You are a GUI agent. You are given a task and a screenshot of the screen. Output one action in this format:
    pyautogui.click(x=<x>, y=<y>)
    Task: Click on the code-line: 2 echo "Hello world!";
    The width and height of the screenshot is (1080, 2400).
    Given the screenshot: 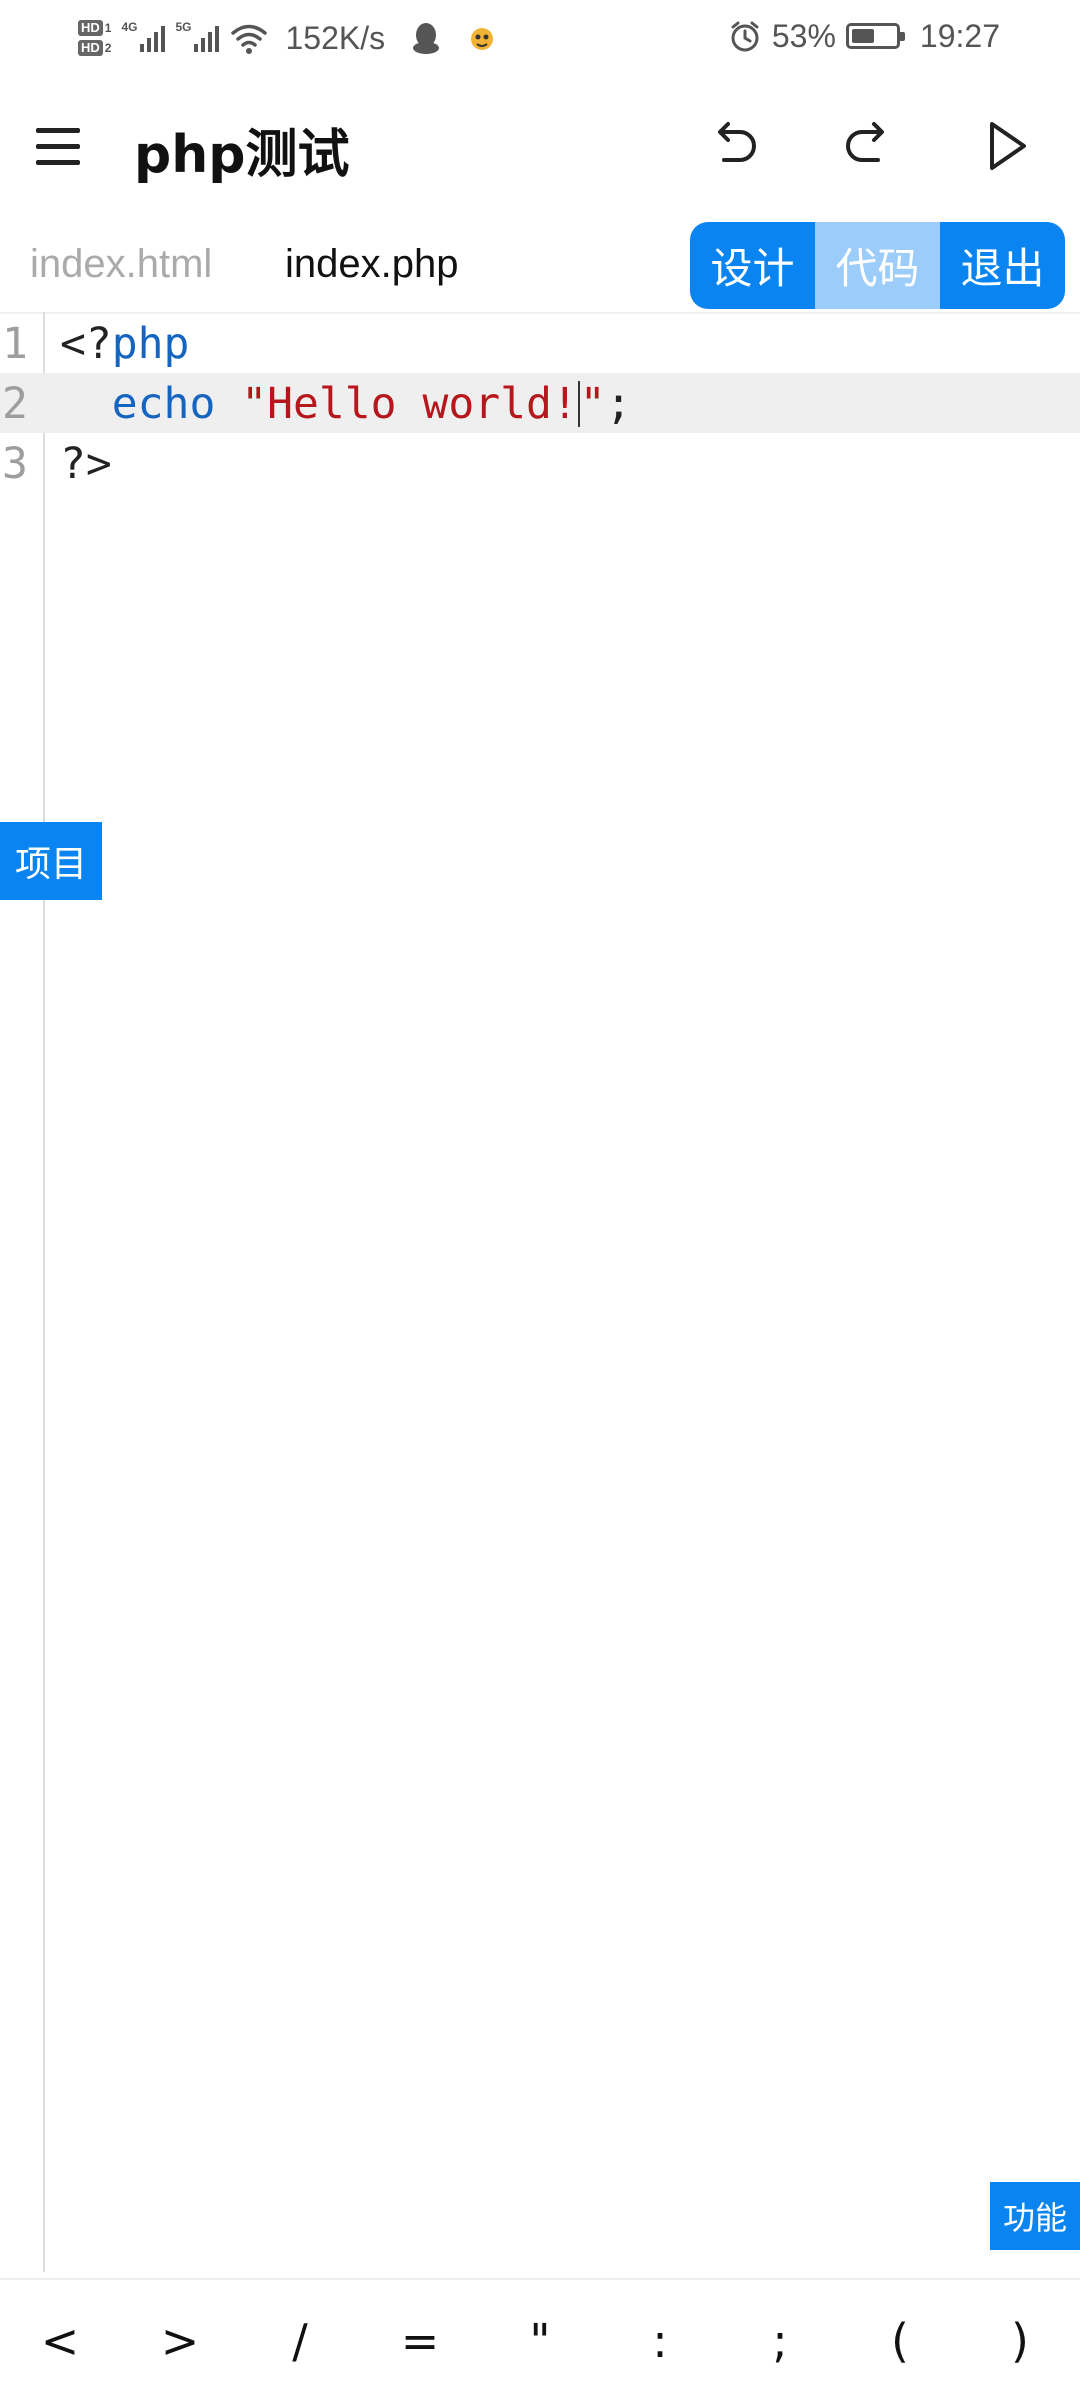 What is the action you would take?
    pyautogui.click(x=540, y=404)
    